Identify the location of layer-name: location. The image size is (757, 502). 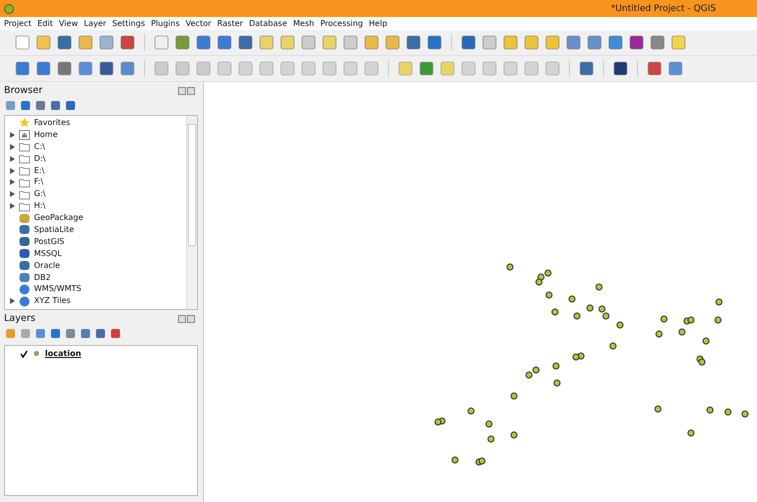
(63, 353).